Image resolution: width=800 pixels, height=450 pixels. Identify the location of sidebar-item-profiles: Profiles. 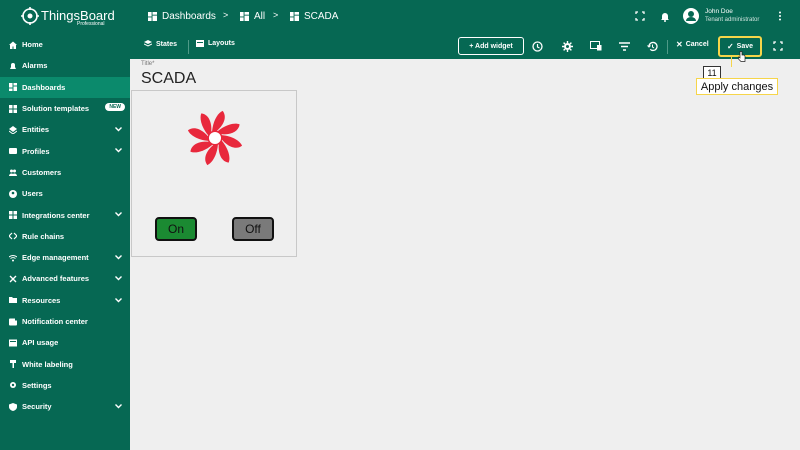
(65, 150).